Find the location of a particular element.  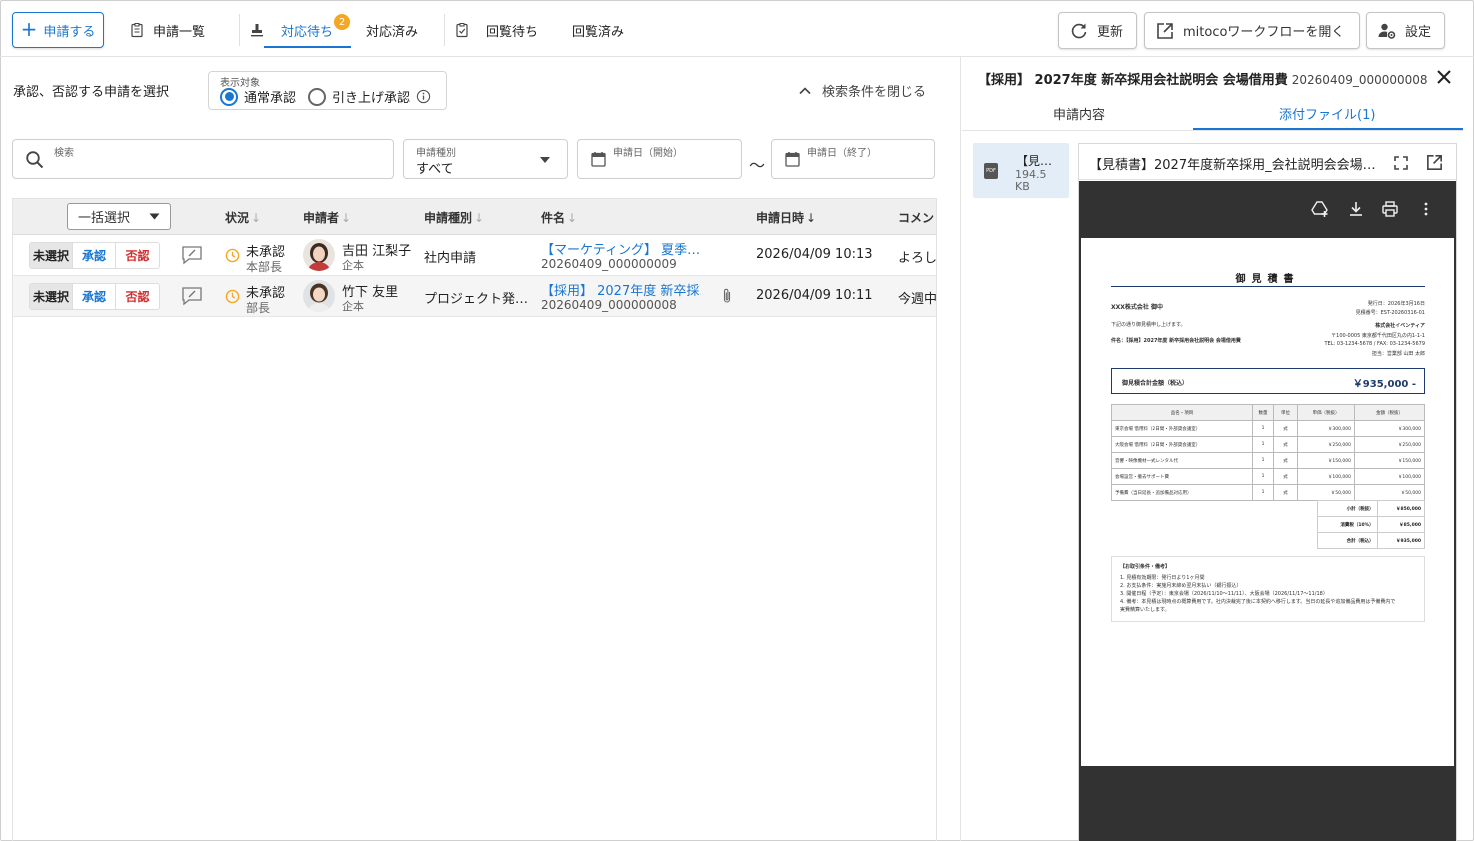

clipboard-check-icon is located at coordinates (462, 30).